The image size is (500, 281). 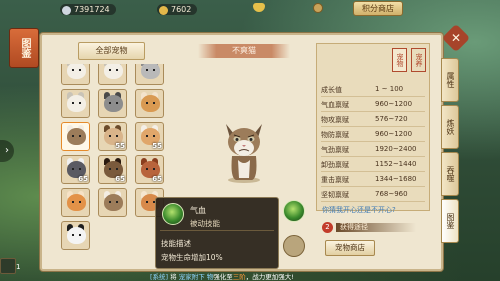 I want to click on currency-gold: 7602, so click(x=177, y=9).